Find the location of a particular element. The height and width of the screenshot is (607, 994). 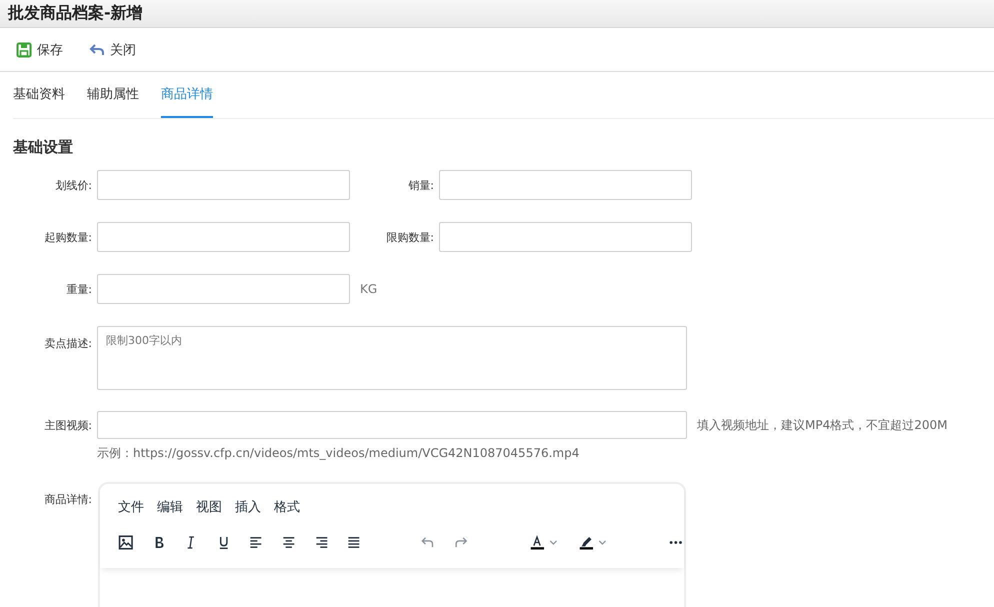

example-text: 示例：https://gossv.cfp.cn/videos/mts_videos/medium/VCG42N1087045576.mp4 is located at coordinates (338, 453).